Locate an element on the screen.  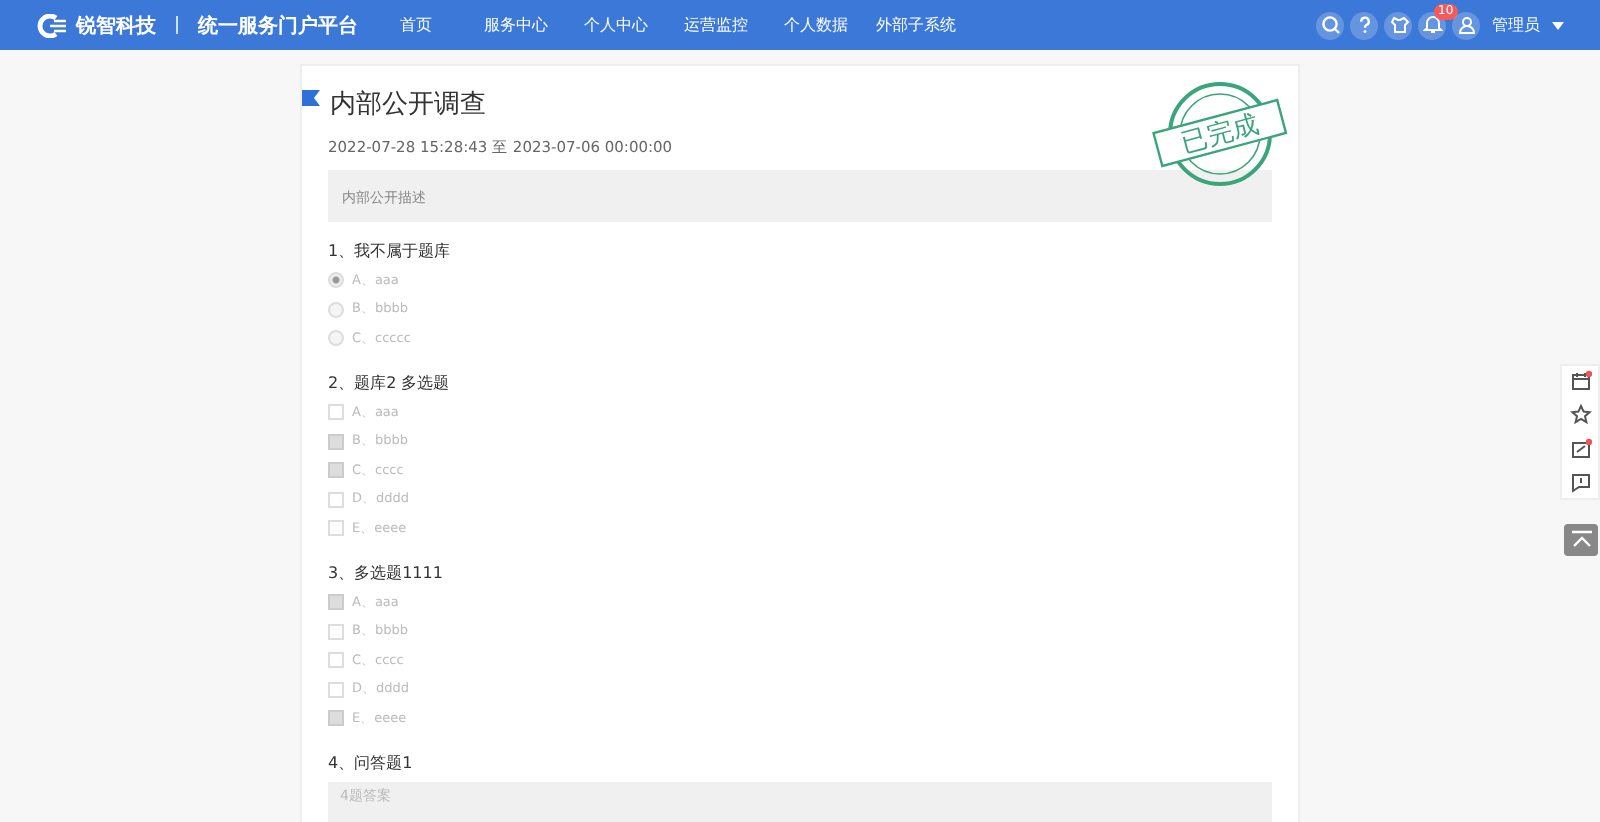
search-icon is located at coordinates (1330, 25).